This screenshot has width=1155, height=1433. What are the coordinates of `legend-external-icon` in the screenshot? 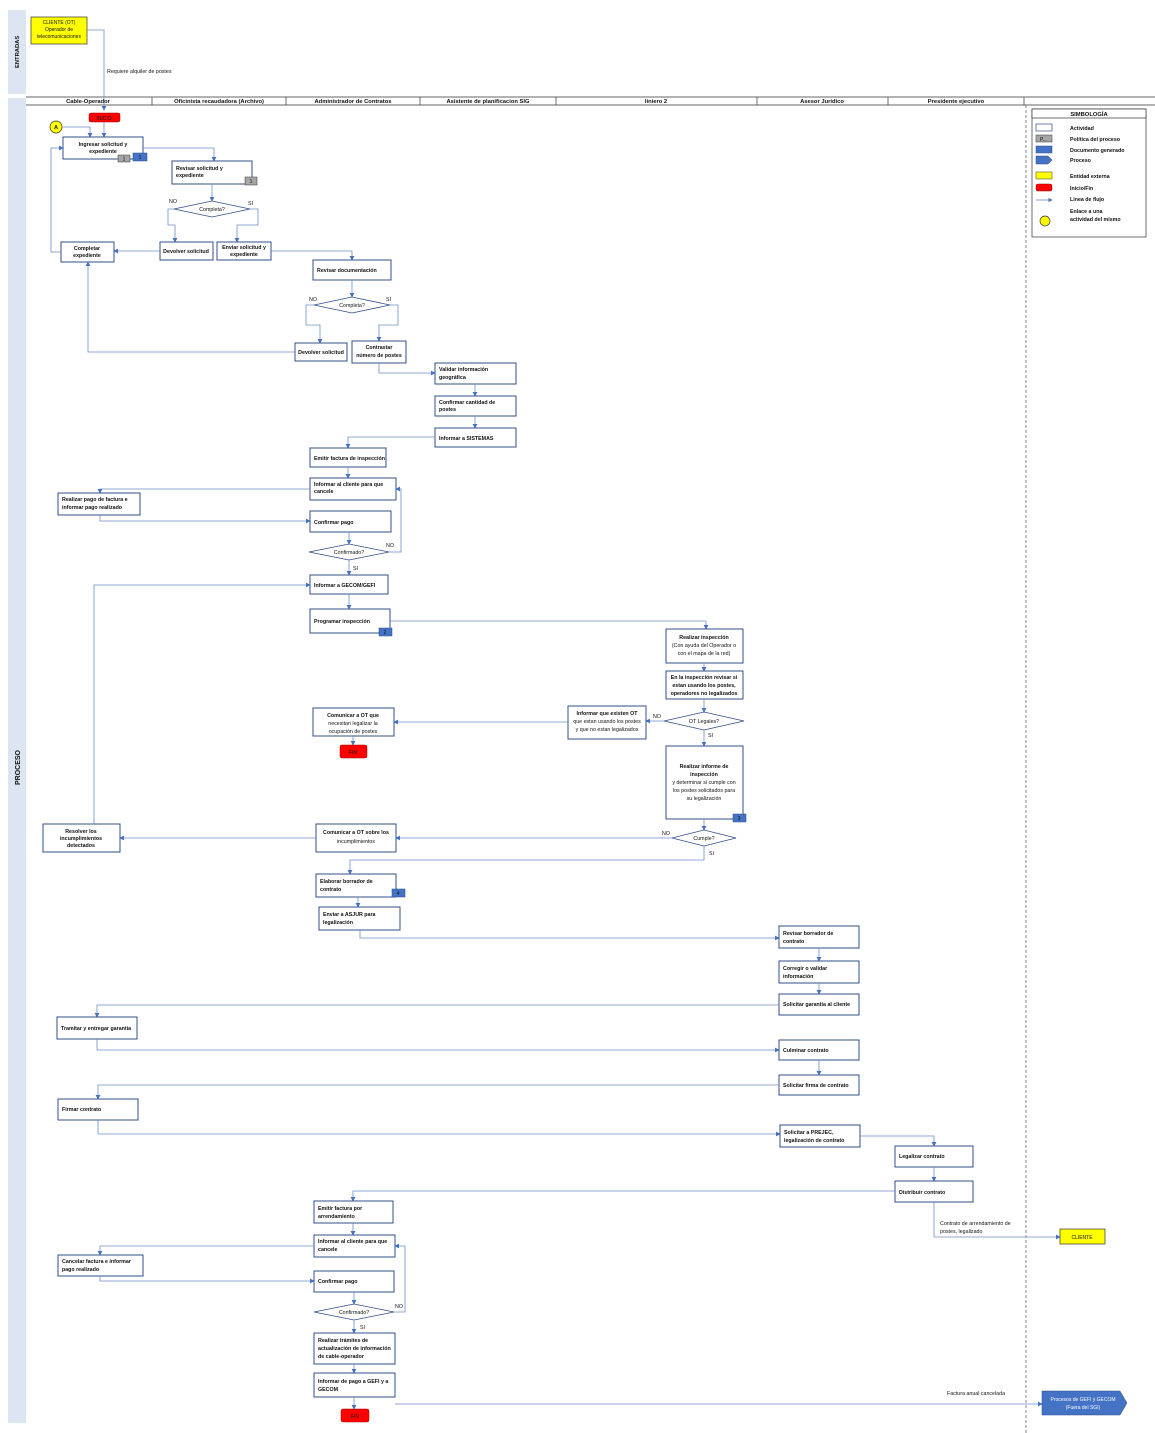 It's located at (1044, 175).